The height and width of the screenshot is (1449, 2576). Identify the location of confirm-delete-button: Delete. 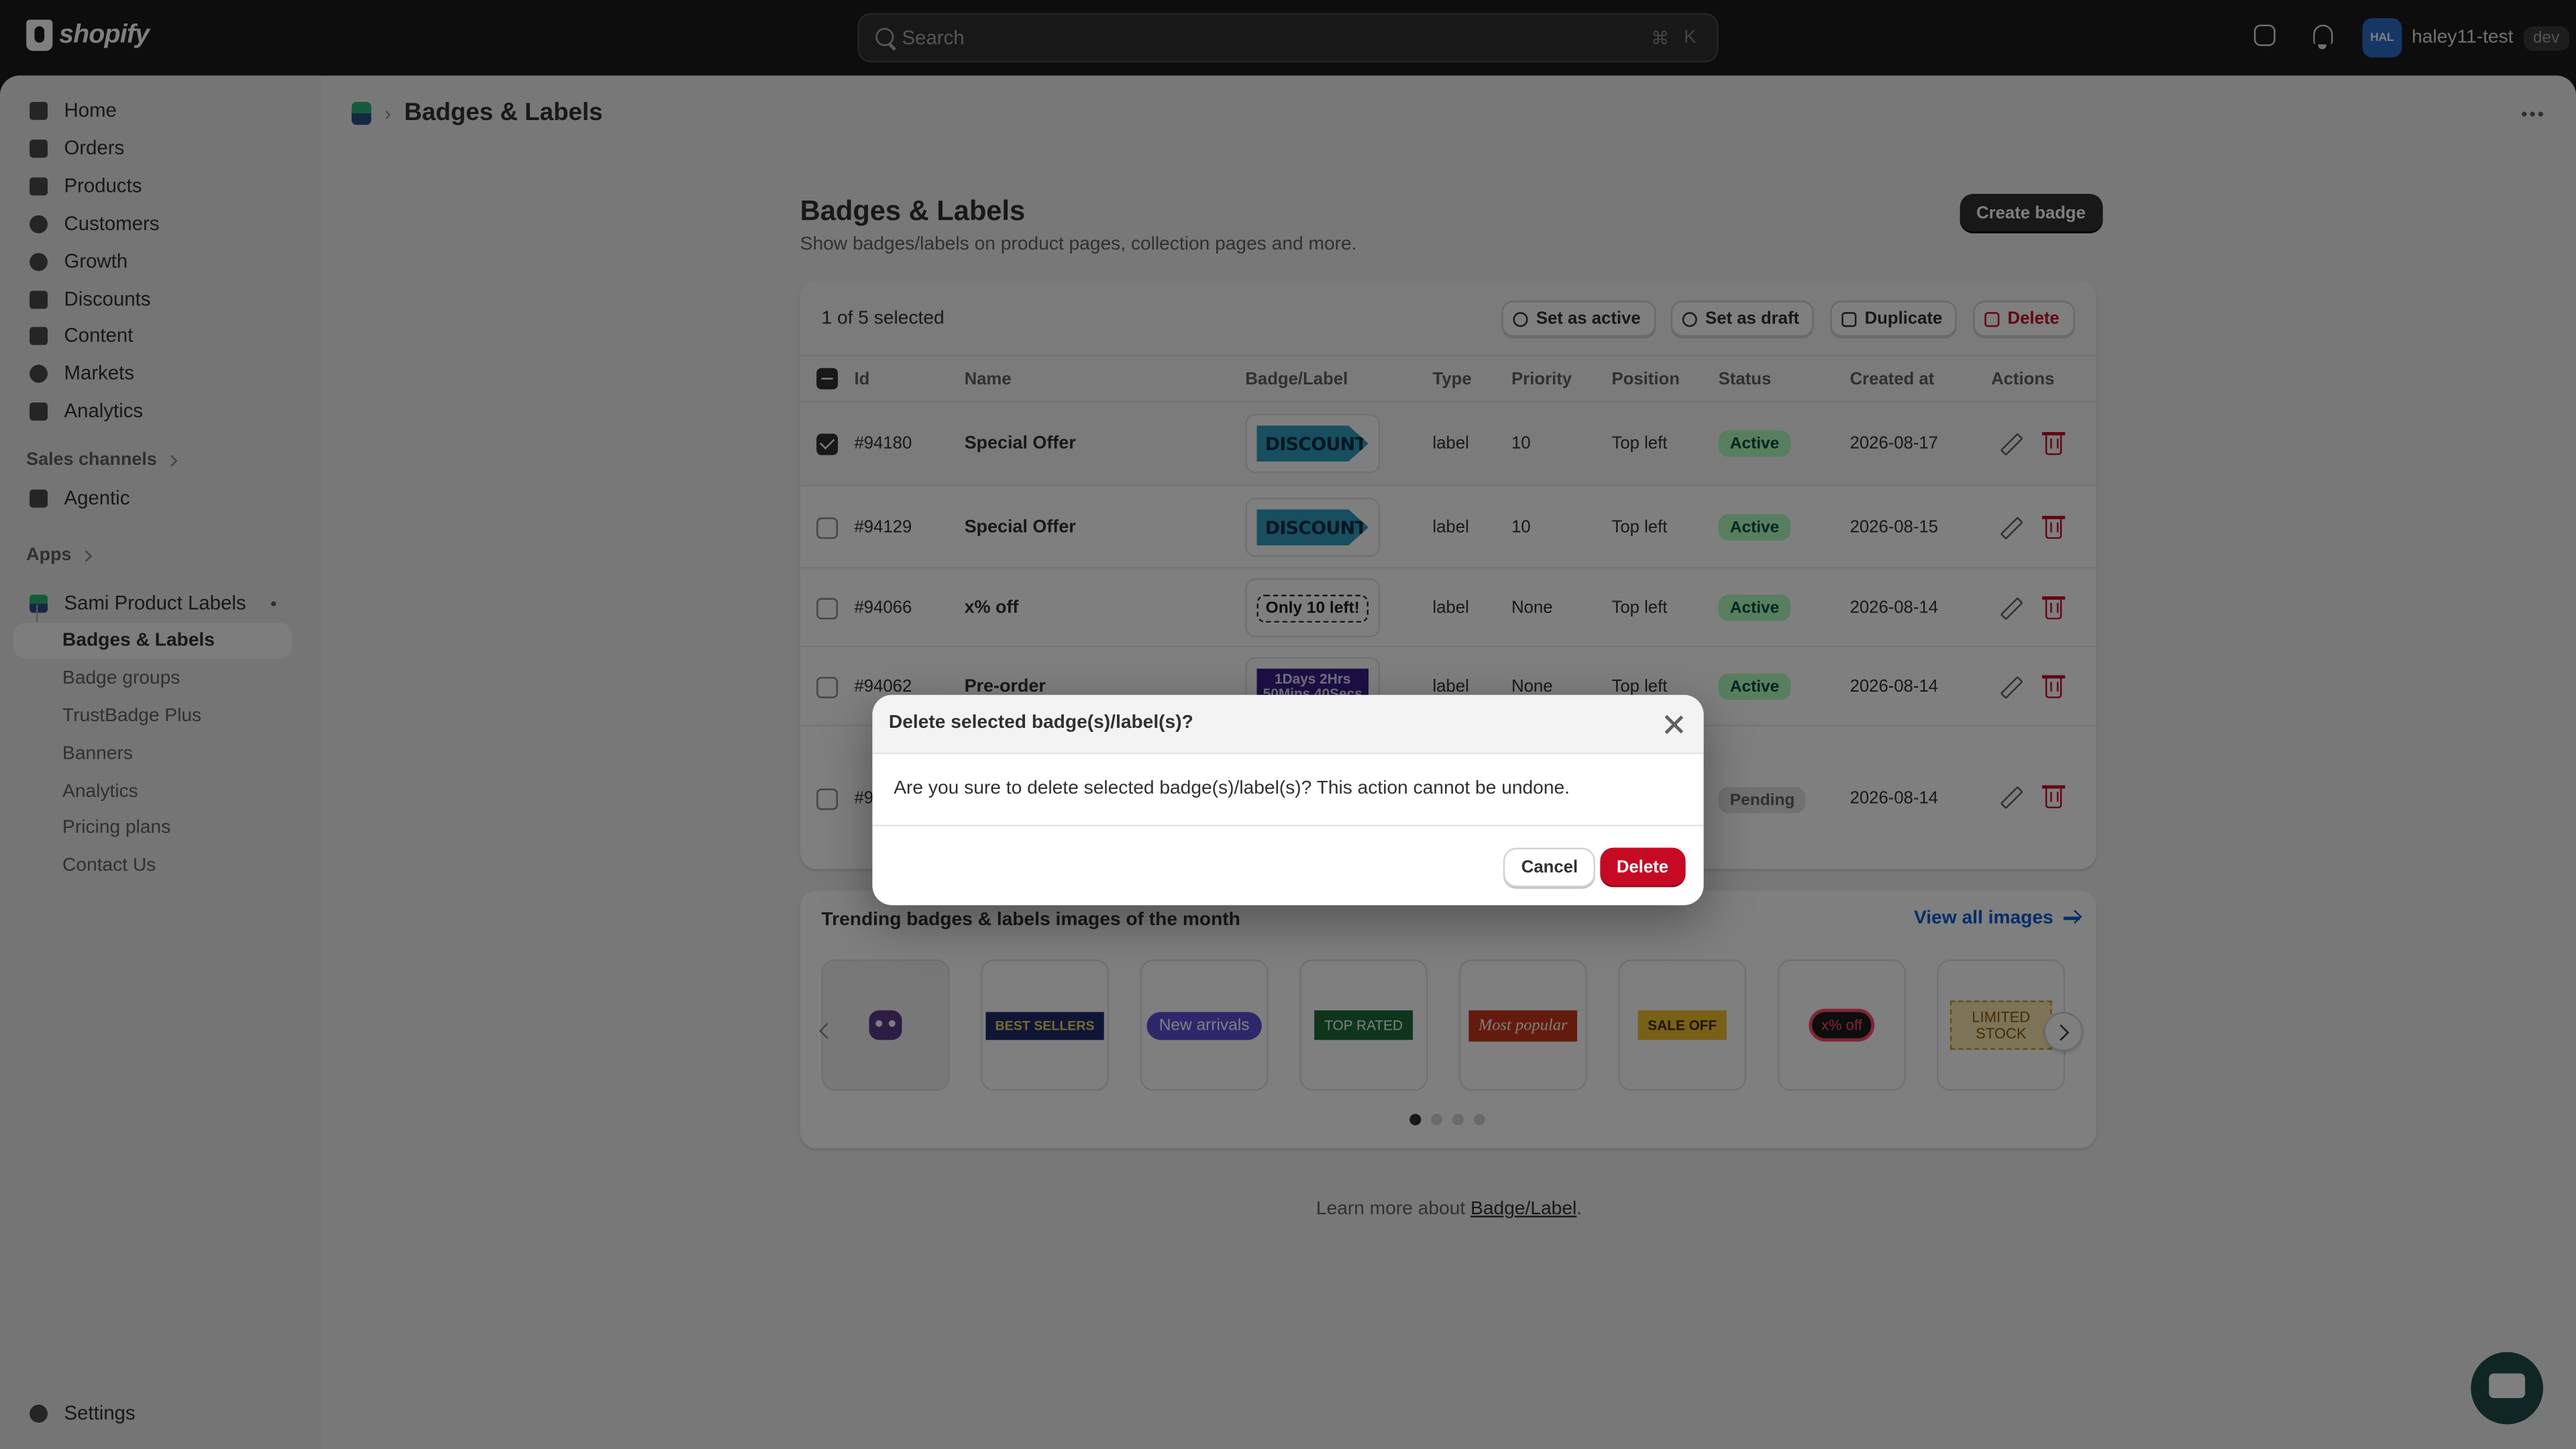
(1642, 867).